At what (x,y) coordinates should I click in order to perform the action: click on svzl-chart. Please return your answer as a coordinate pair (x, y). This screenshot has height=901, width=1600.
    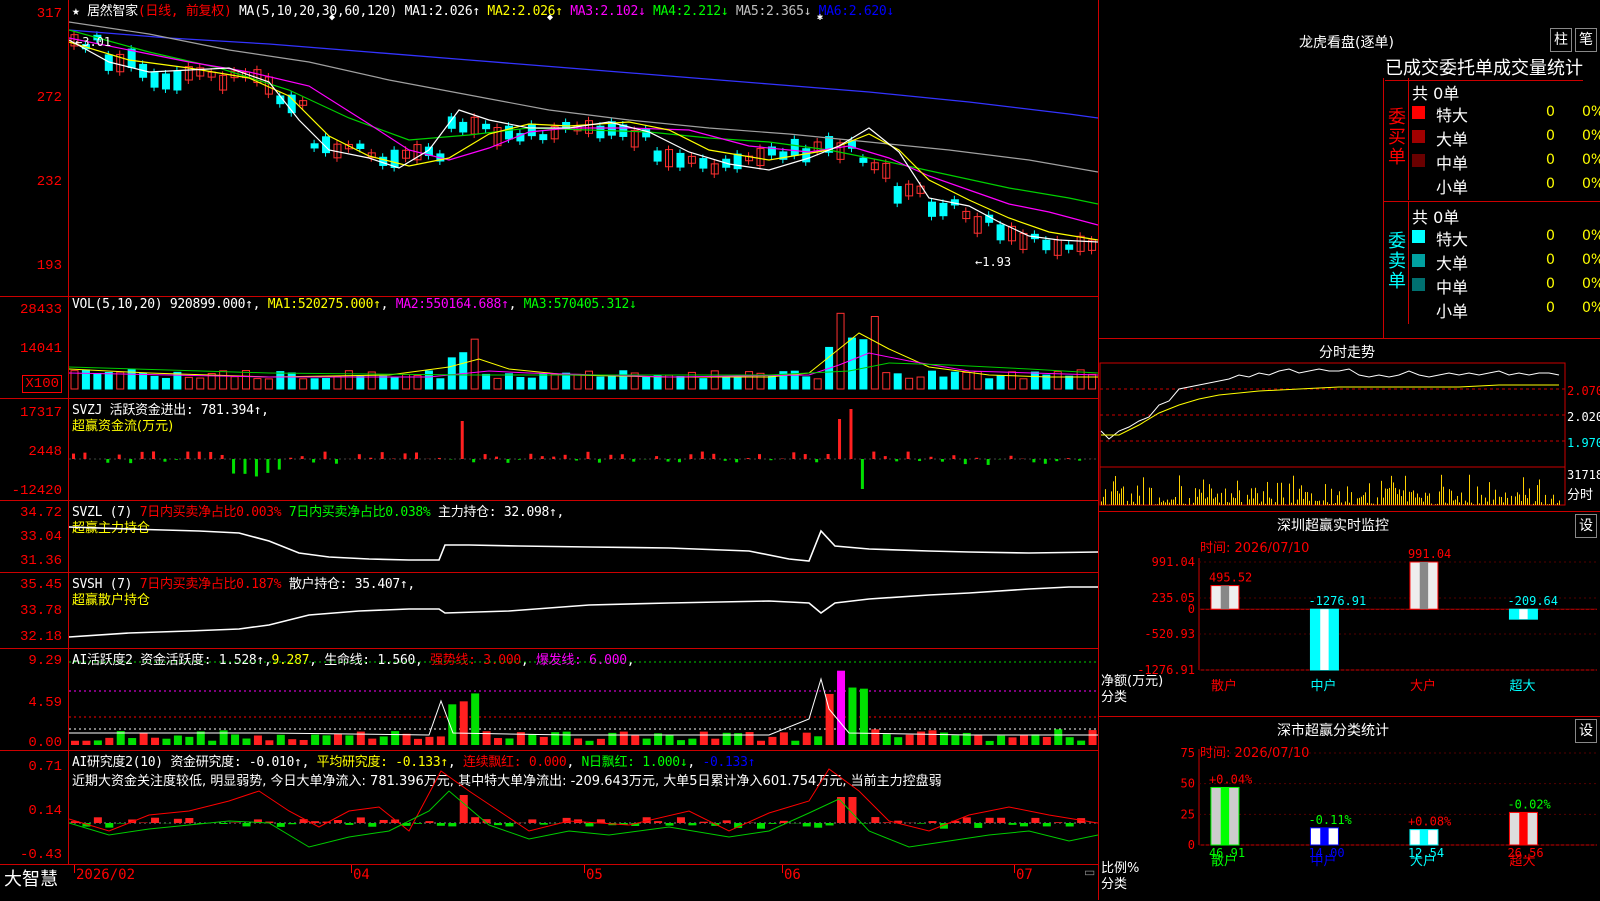
    Looking at the image, I should click on (583, 536).